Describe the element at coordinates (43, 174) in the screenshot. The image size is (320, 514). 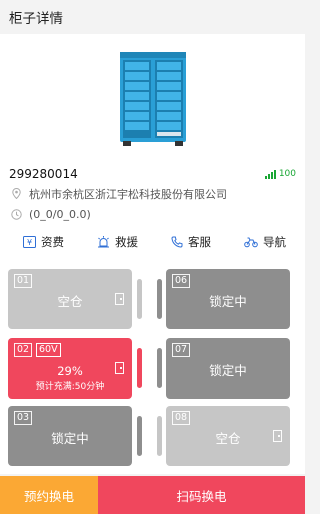
I see `cabinet-id: 299280014` at that location.